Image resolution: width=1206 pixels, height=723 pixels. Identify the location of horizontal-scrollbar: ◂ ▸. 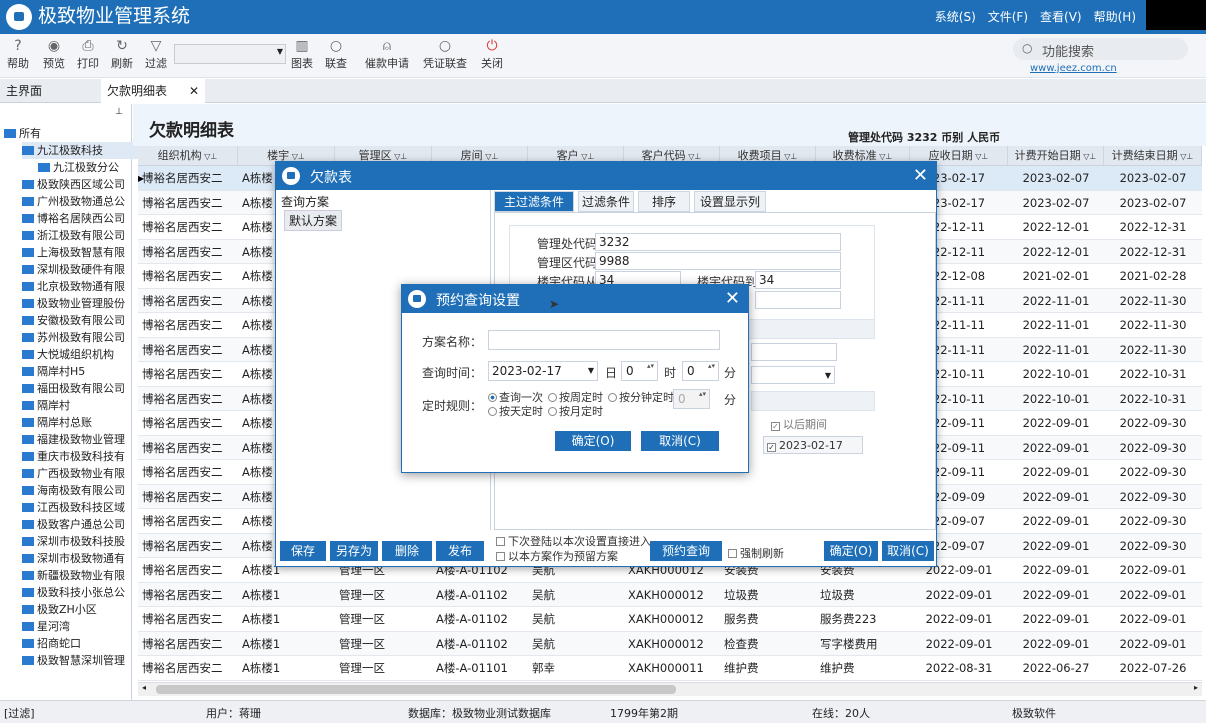
(670, 689).